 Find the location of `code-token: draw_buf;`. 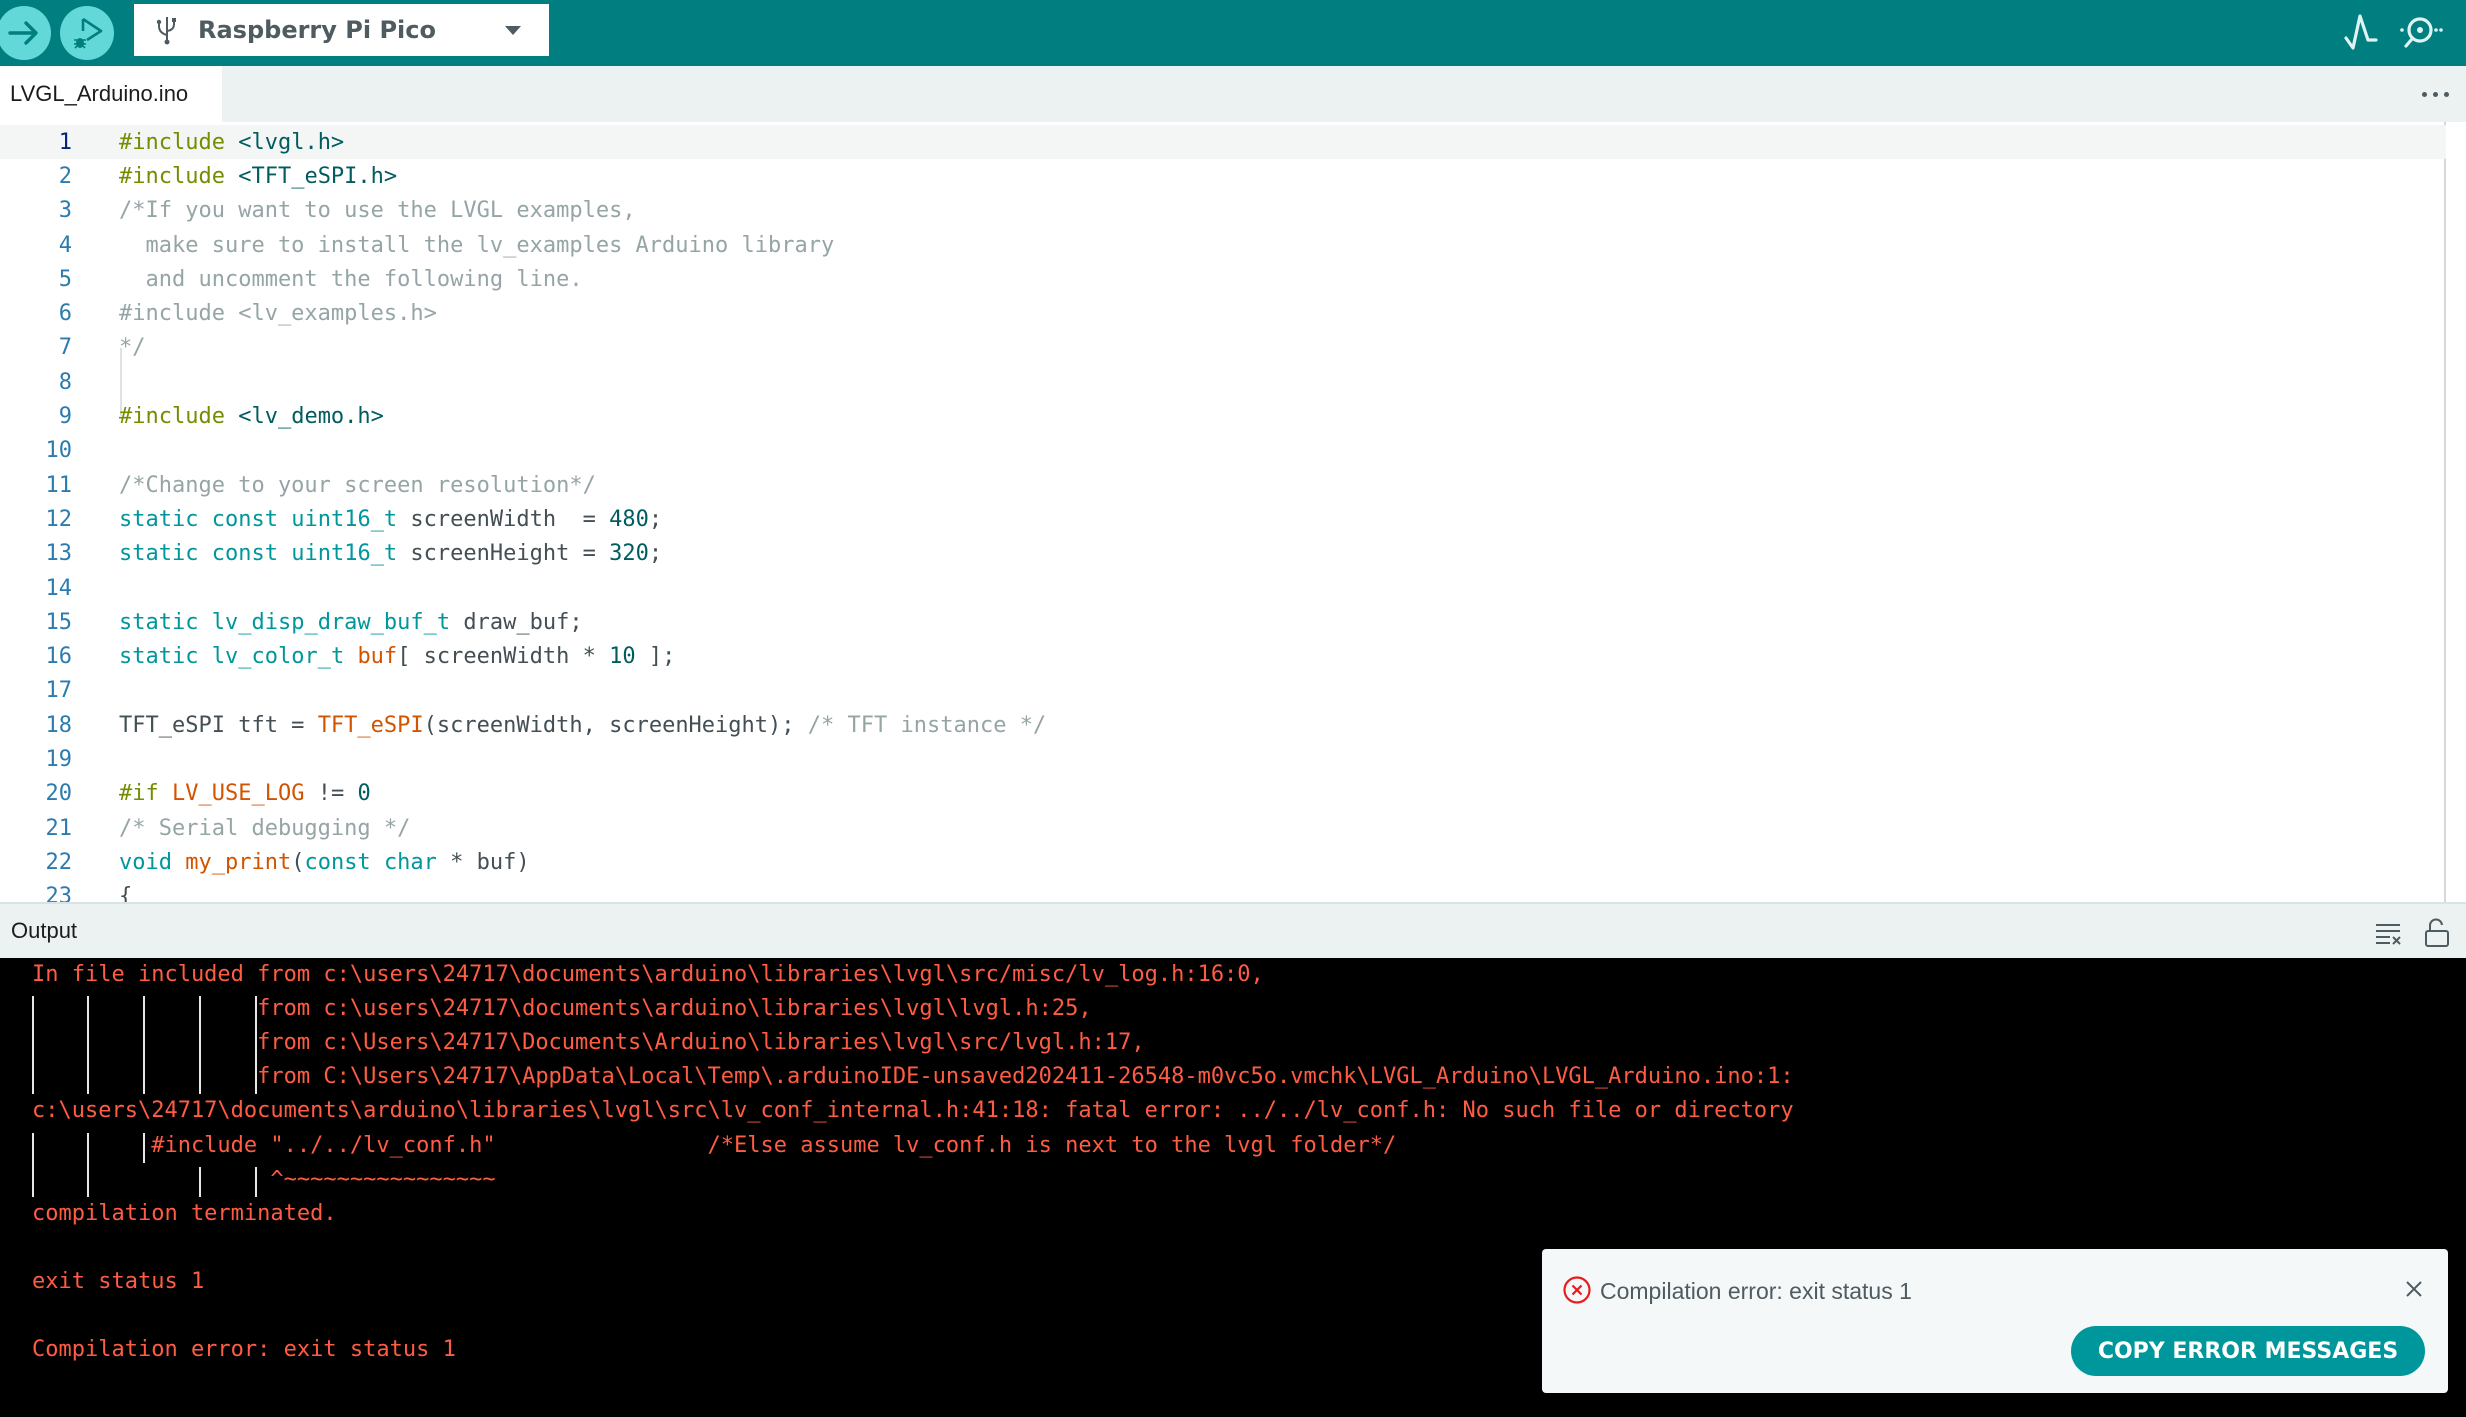

code-token: draw_buf; is located at coordinates (516, 622).